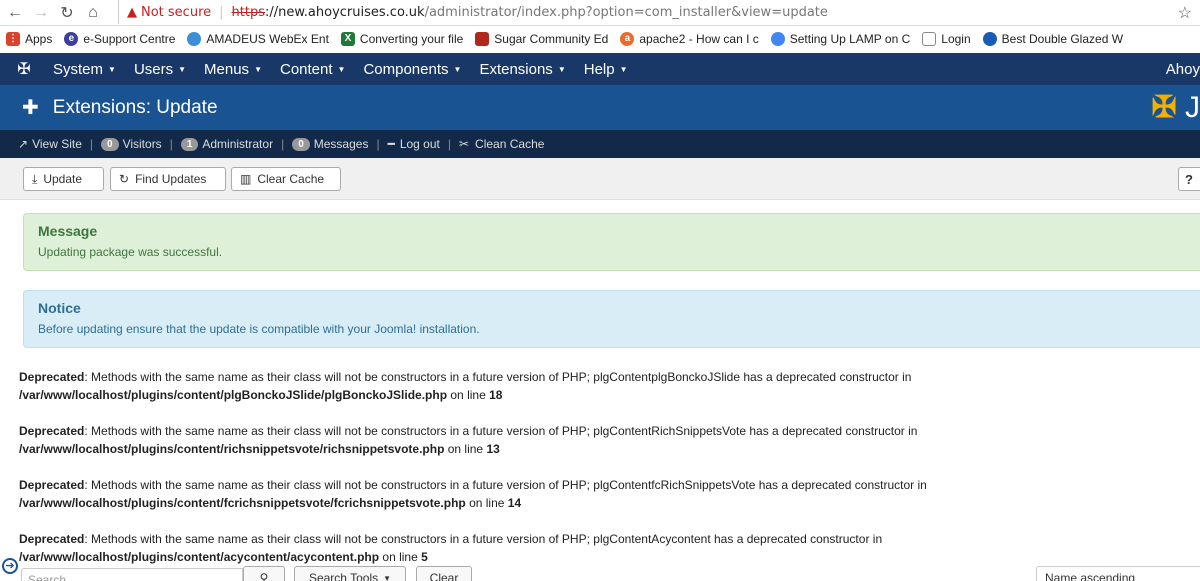 The image size is (1200, 581). Describe the element at coordinates (119, 39) in the screenshot. I see `bookmark-esupport: e e-Support Centre` at that location.